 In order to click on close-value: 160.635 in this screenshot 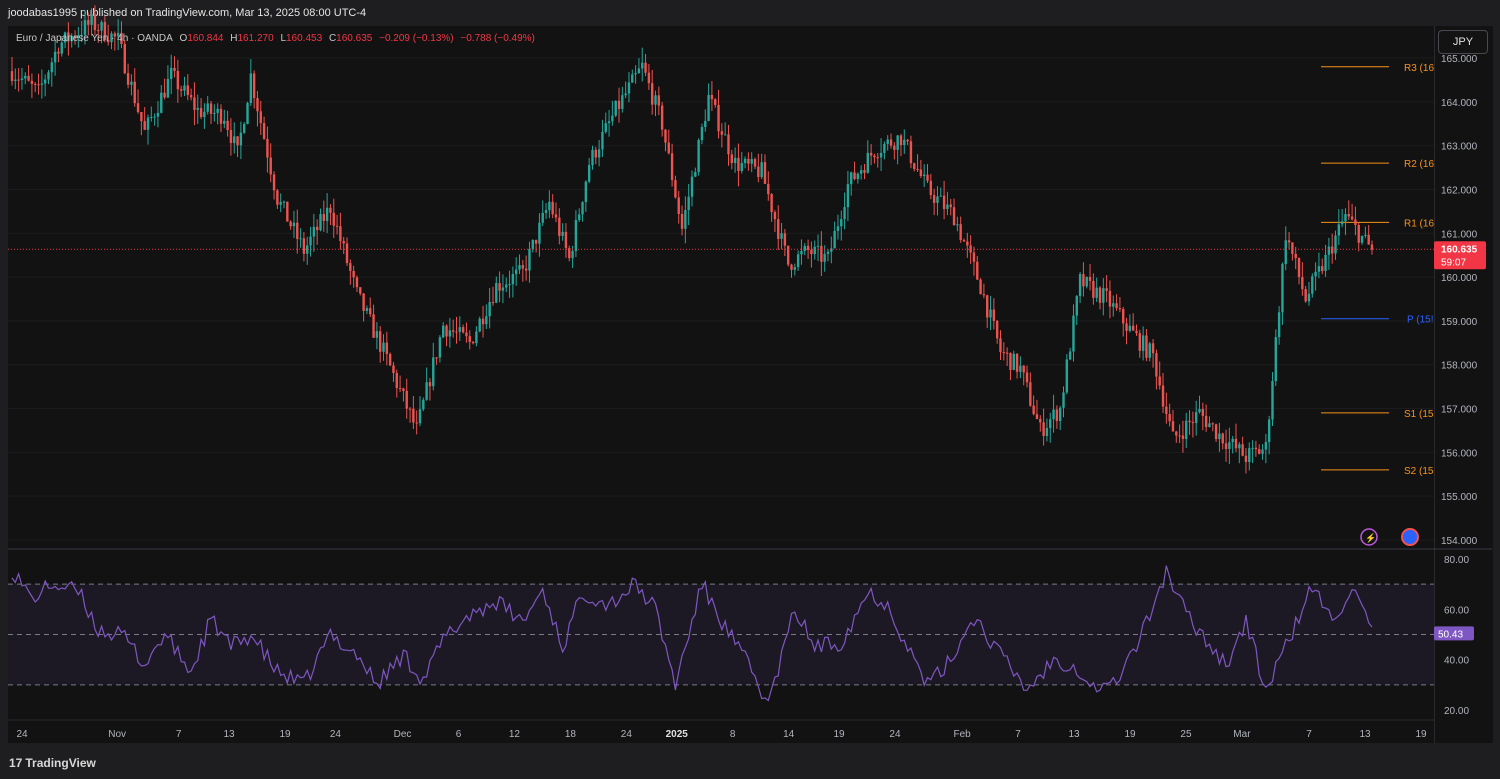, I will do `click(354, 38)`.